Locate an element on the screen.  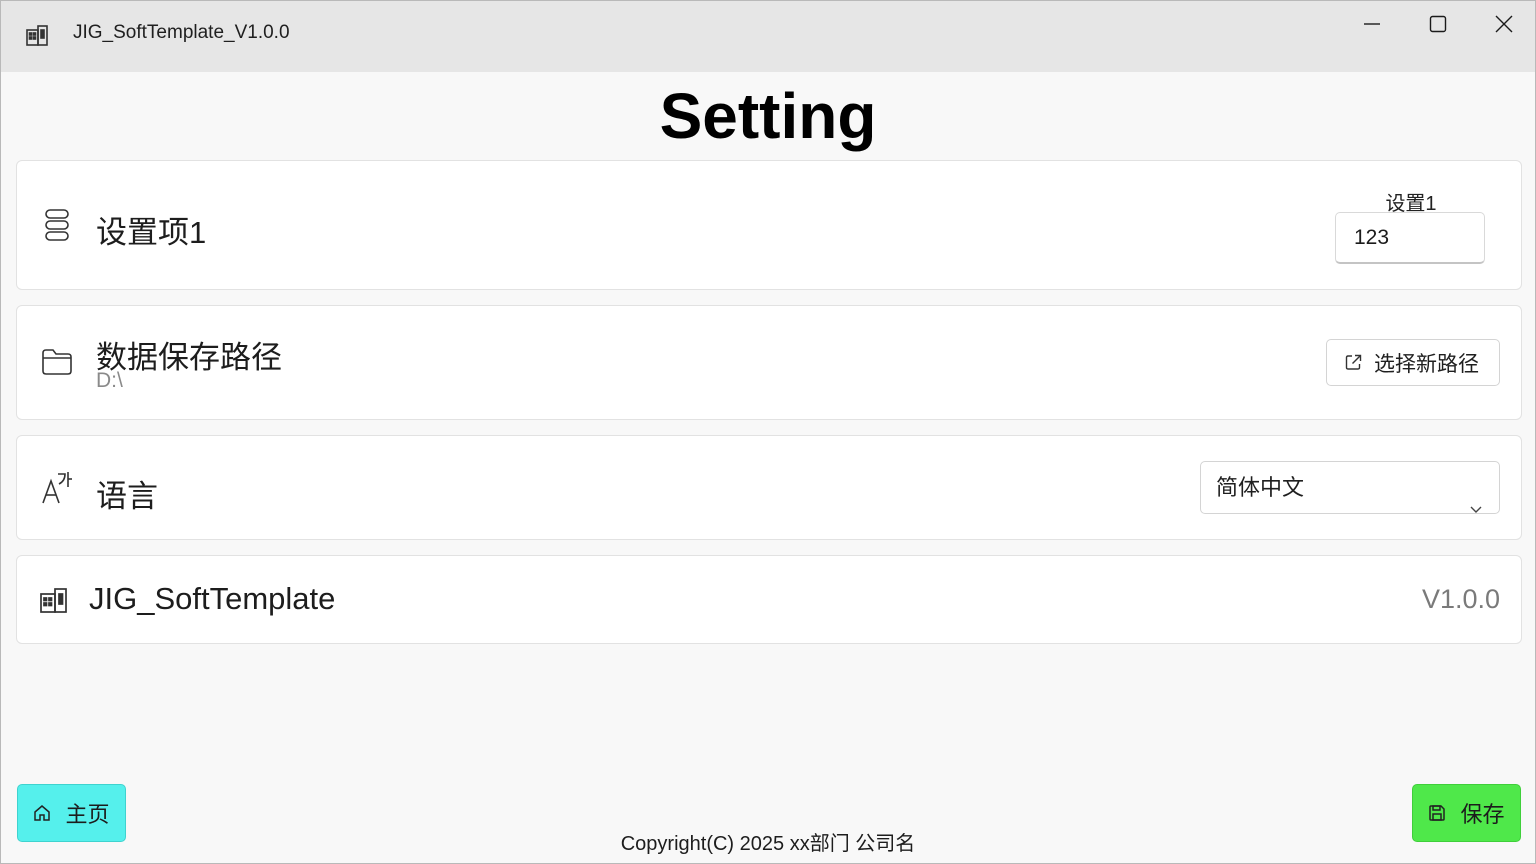
setting-card-about: JIG_SoftTemplate V1.0.0 is located at coordinates (769, 599).